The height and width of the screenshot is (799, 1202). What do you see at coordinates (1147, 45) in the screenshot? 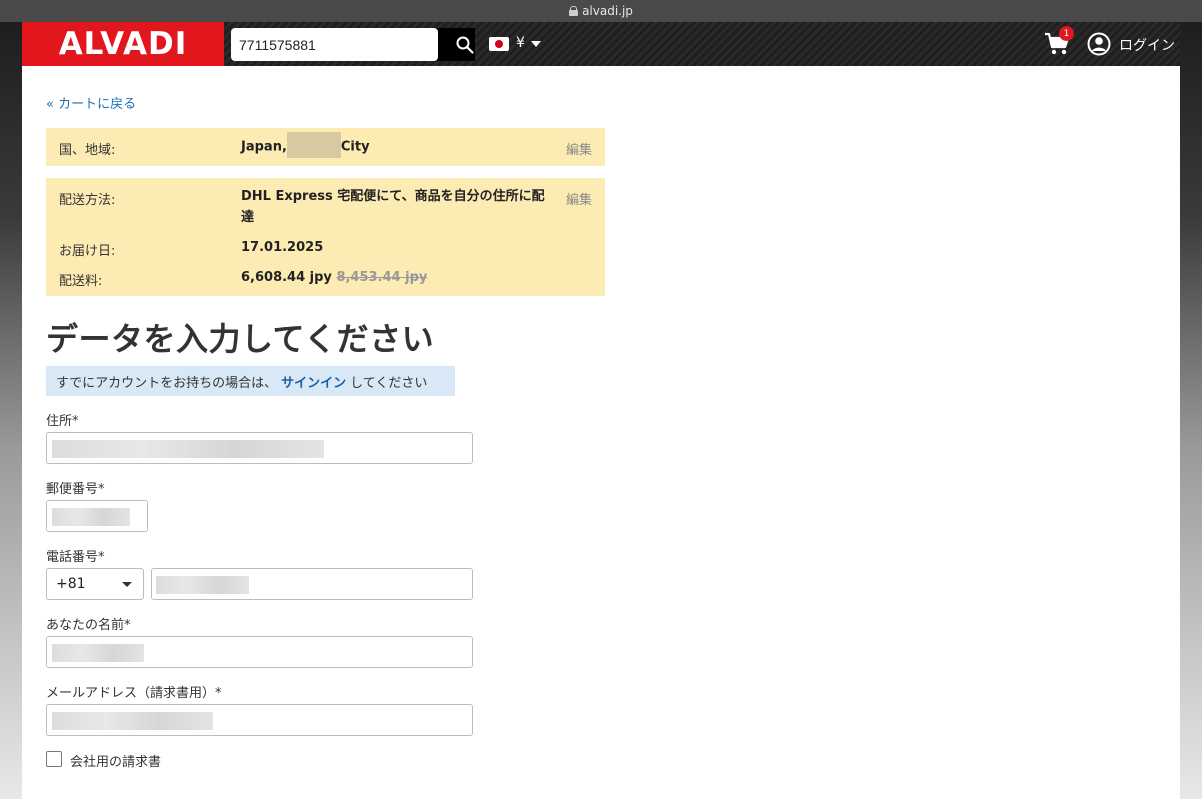
I see `login-link: ログイン` at bounding box center [1147, 45].